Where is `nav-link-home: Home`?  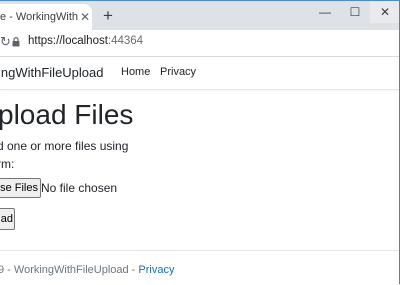 nav-link-home: Home is located at coordinates (135, 72).